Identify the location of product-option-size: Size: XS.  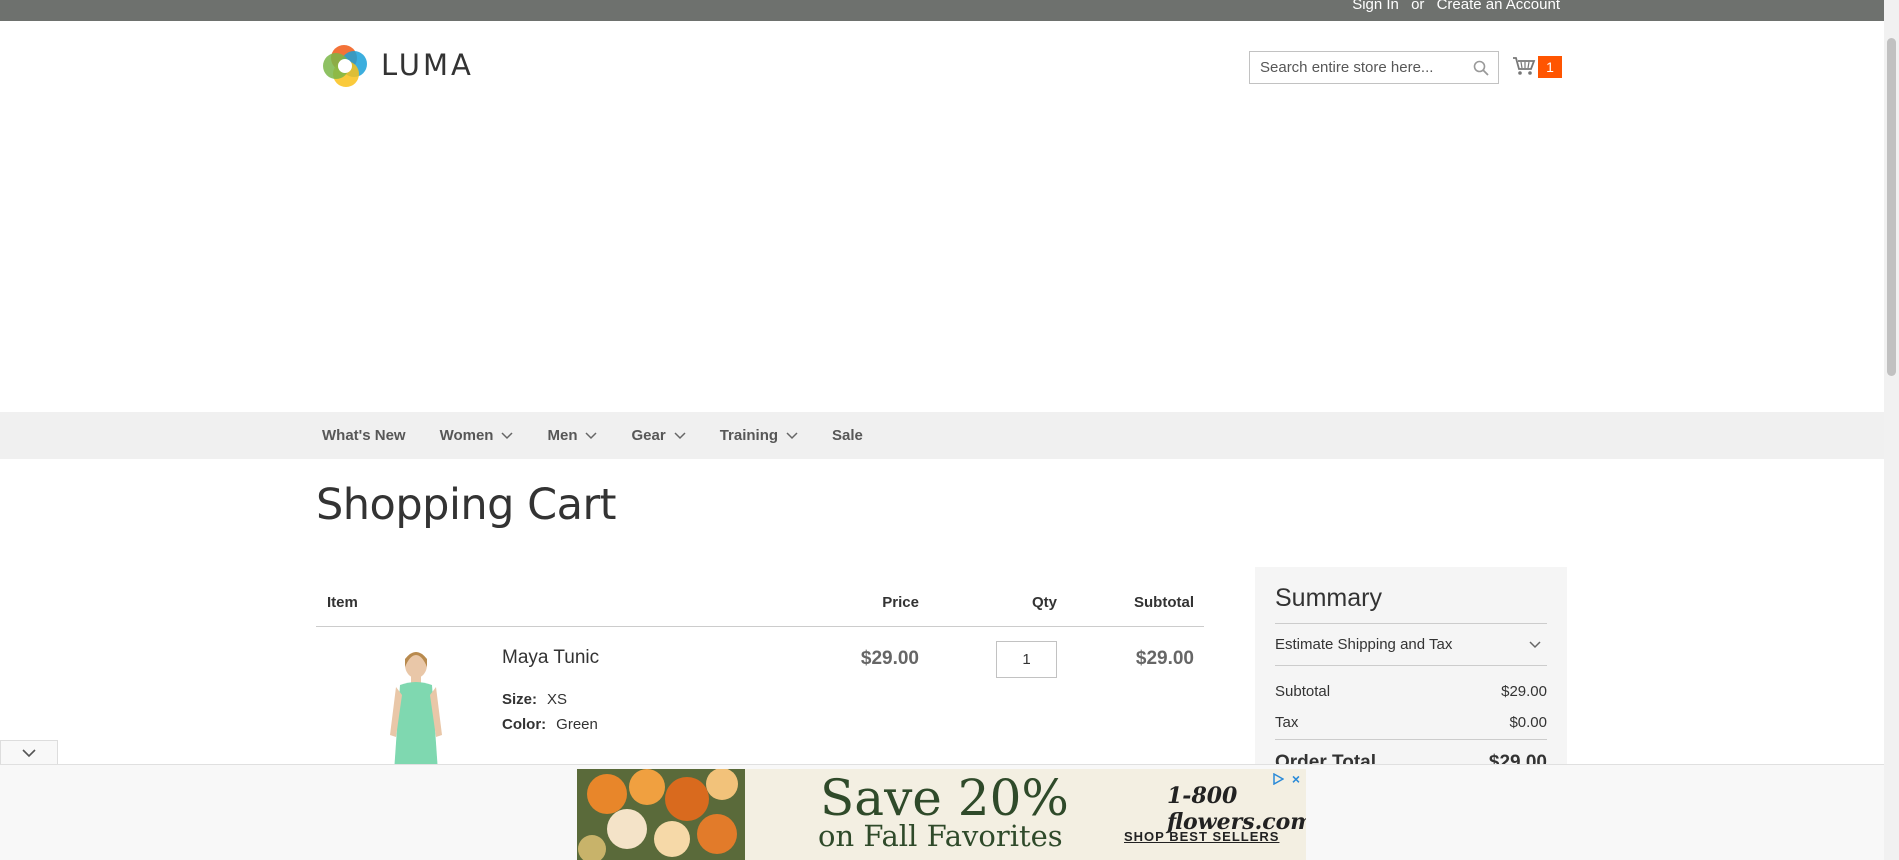
(534, 699).